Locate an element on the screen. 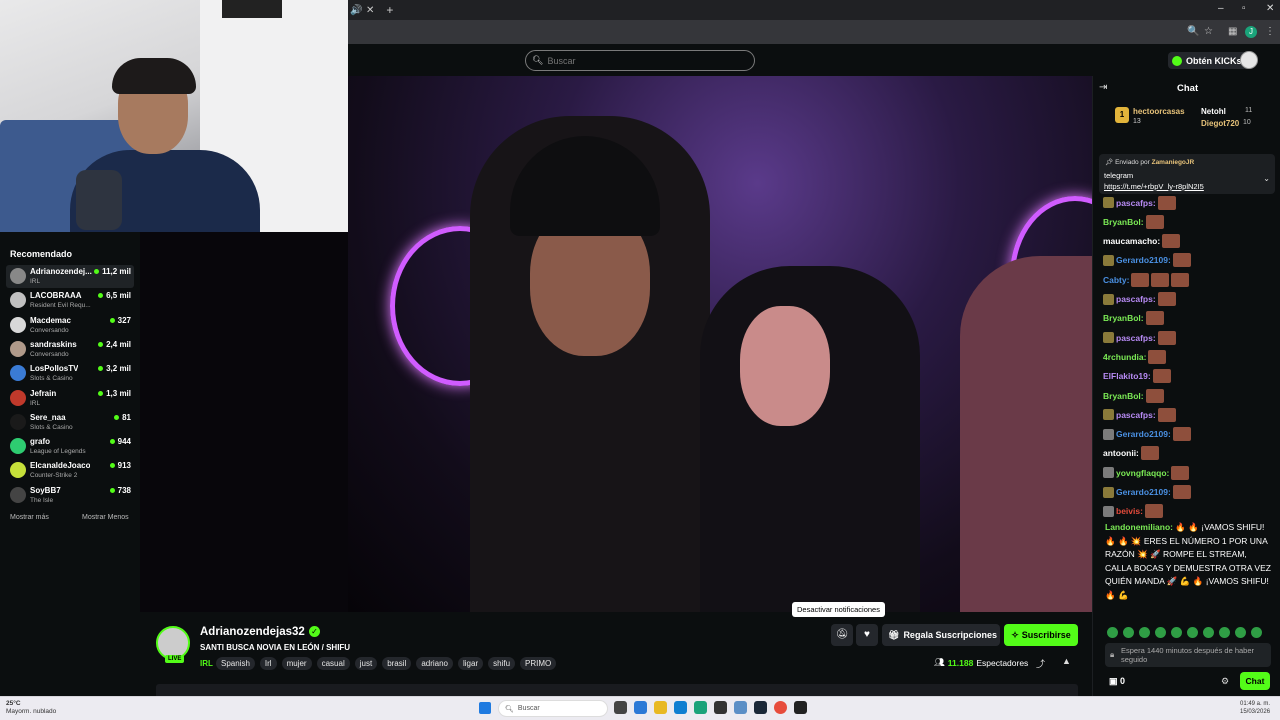  gifter-name: Diegot720 is located at coordinates (1220, 123).